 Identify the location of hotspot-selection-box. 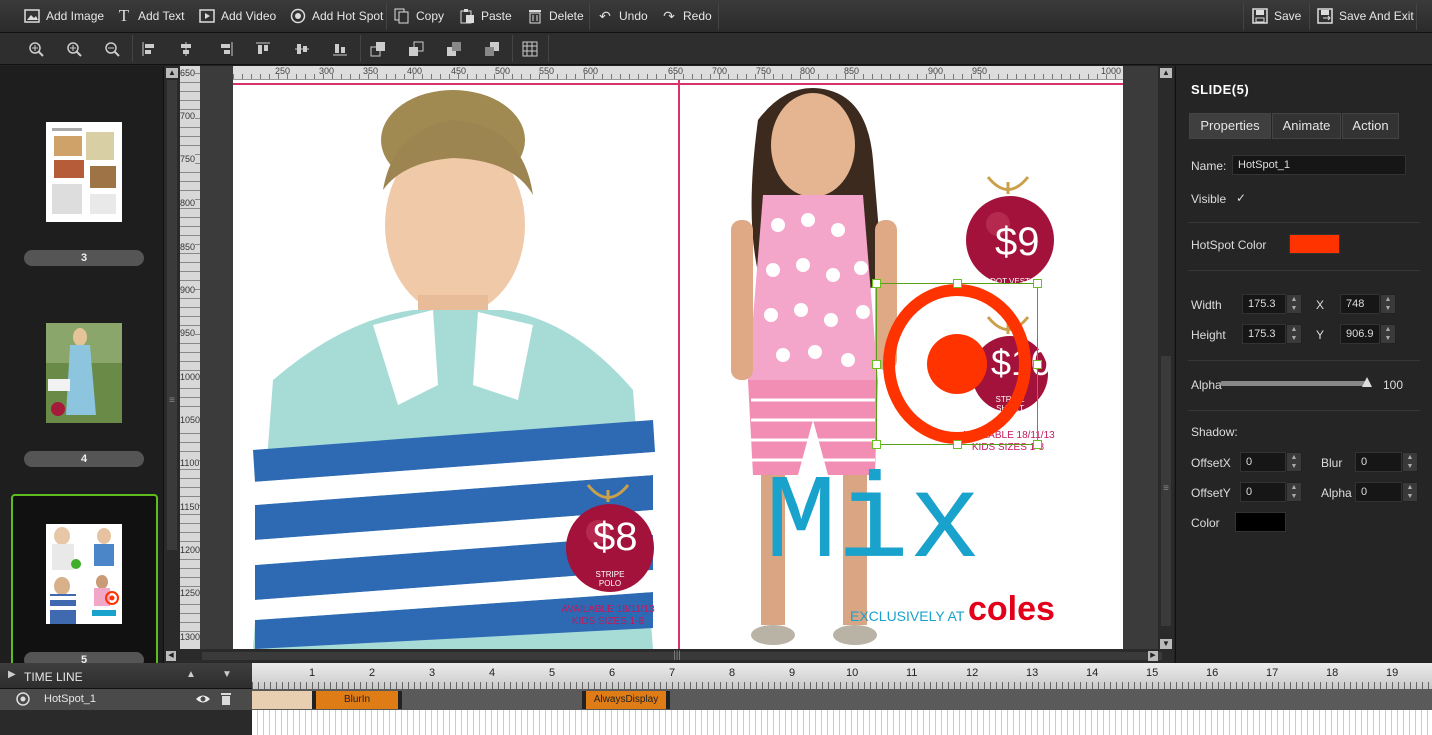
(957, 364).